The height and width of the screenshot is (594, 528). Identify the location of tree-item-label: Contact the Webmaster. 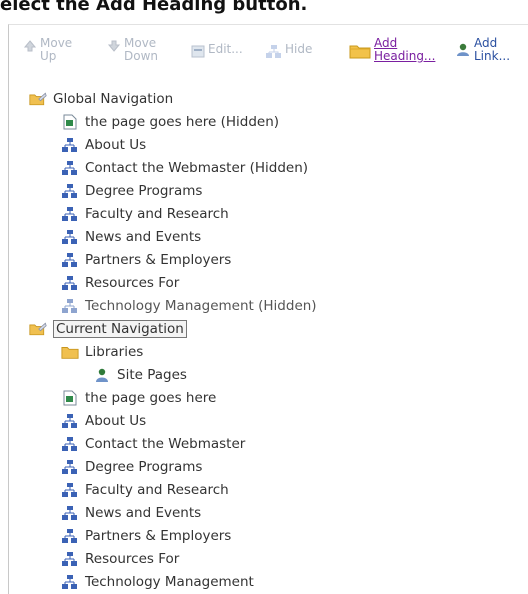
(165, 444).